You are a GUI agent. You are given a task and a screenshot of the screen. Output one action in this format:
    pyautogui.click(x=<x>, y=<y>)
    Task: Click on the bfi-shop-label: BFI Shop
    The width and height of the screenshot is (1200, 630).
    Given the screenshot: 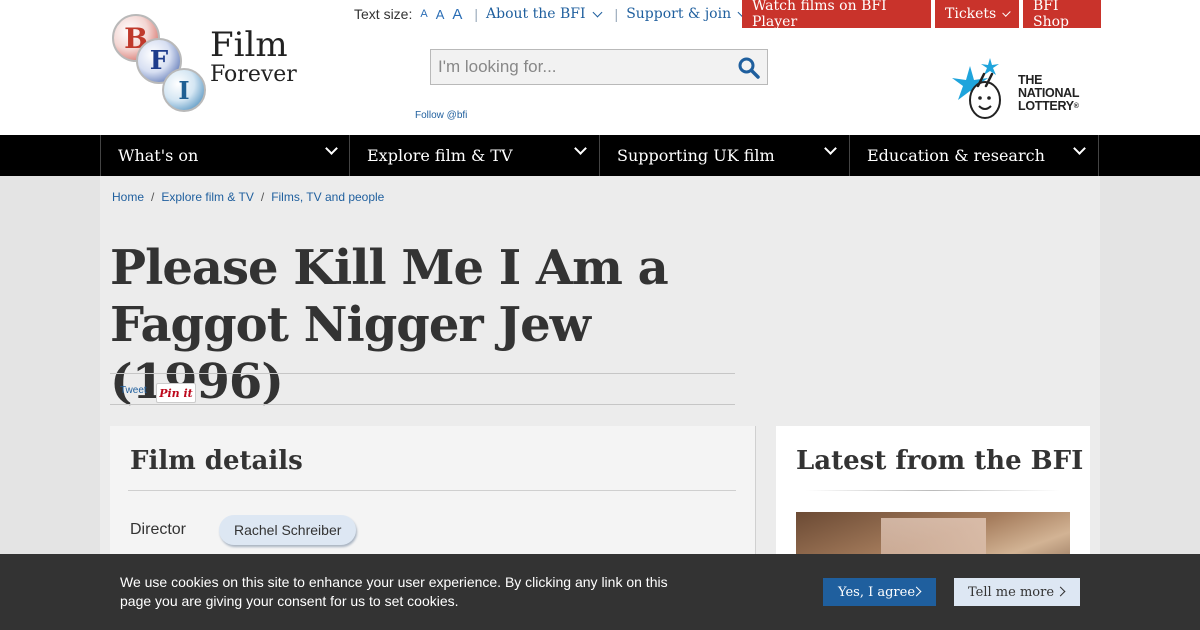 What is the action you would take?
    pyautogui.click(x=1051, y=15)
    